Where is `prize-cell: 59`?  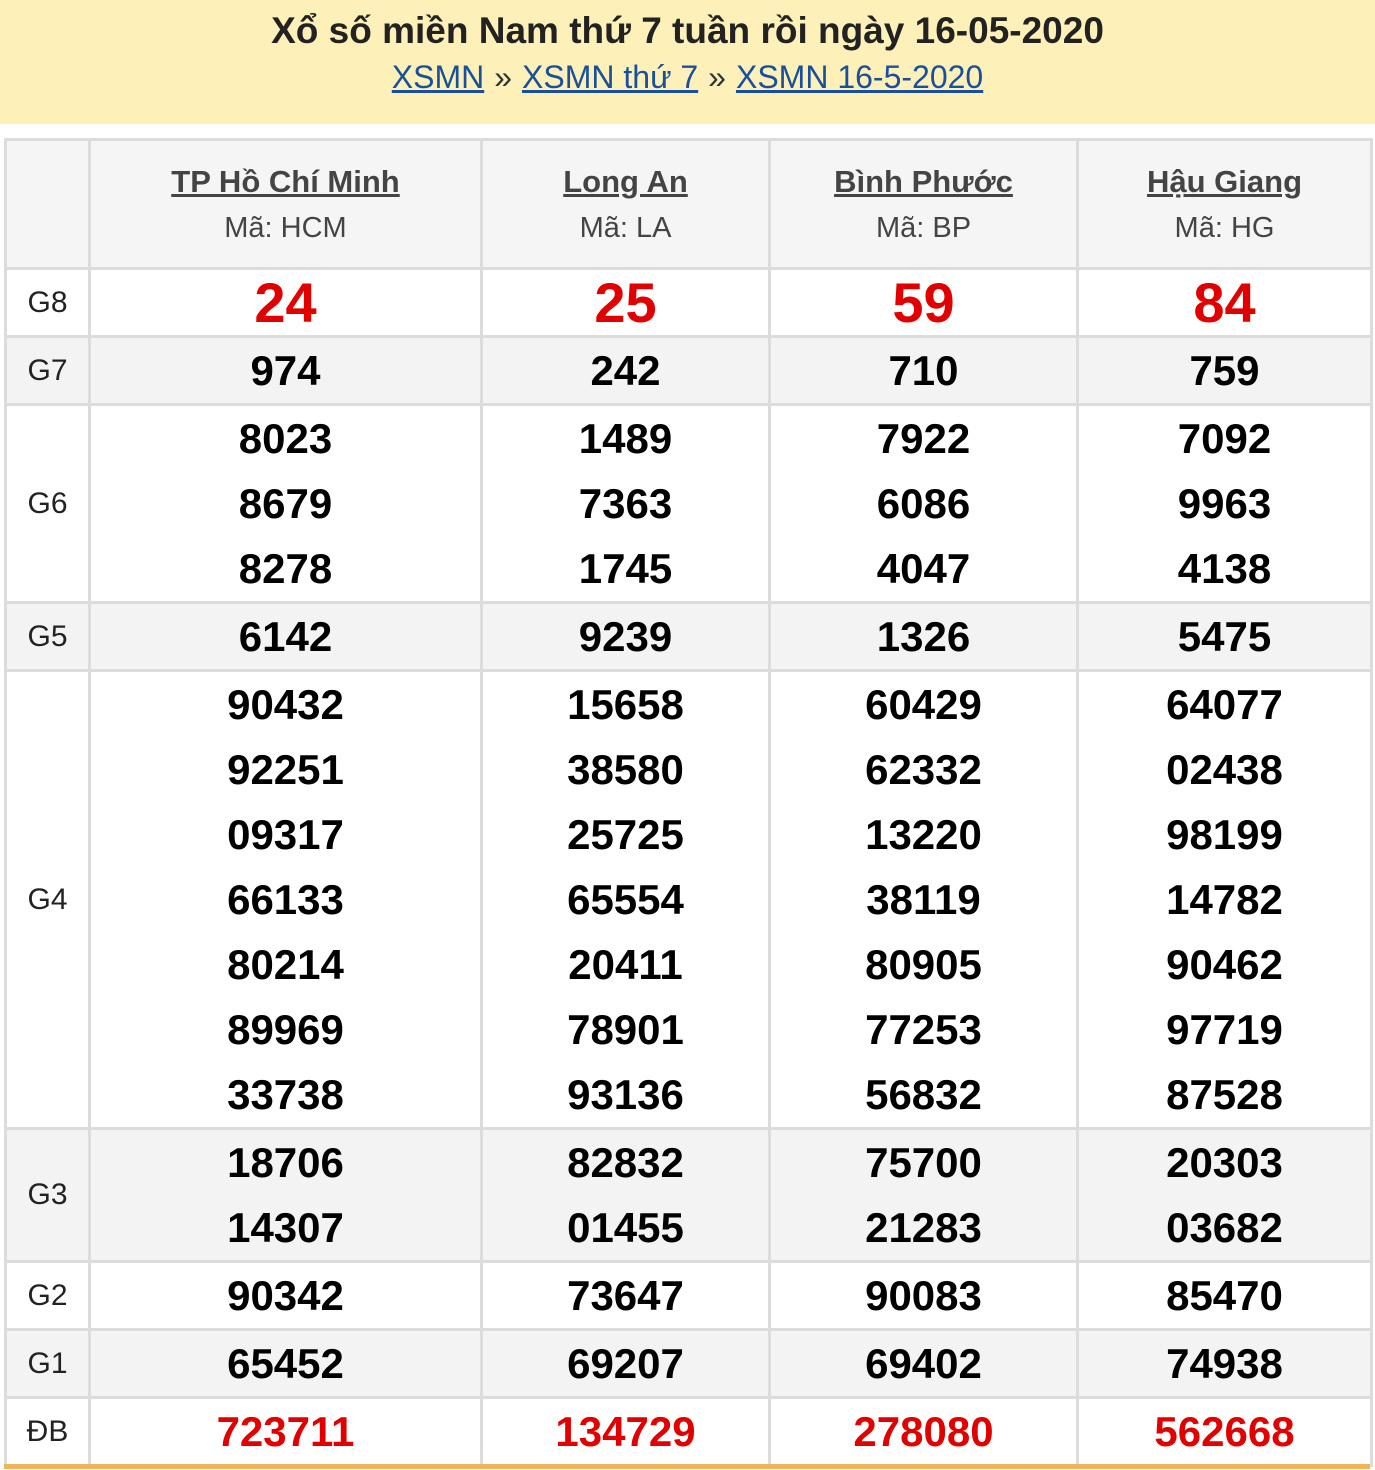 prize-cell: 59 is located at coordinates (923, 302).